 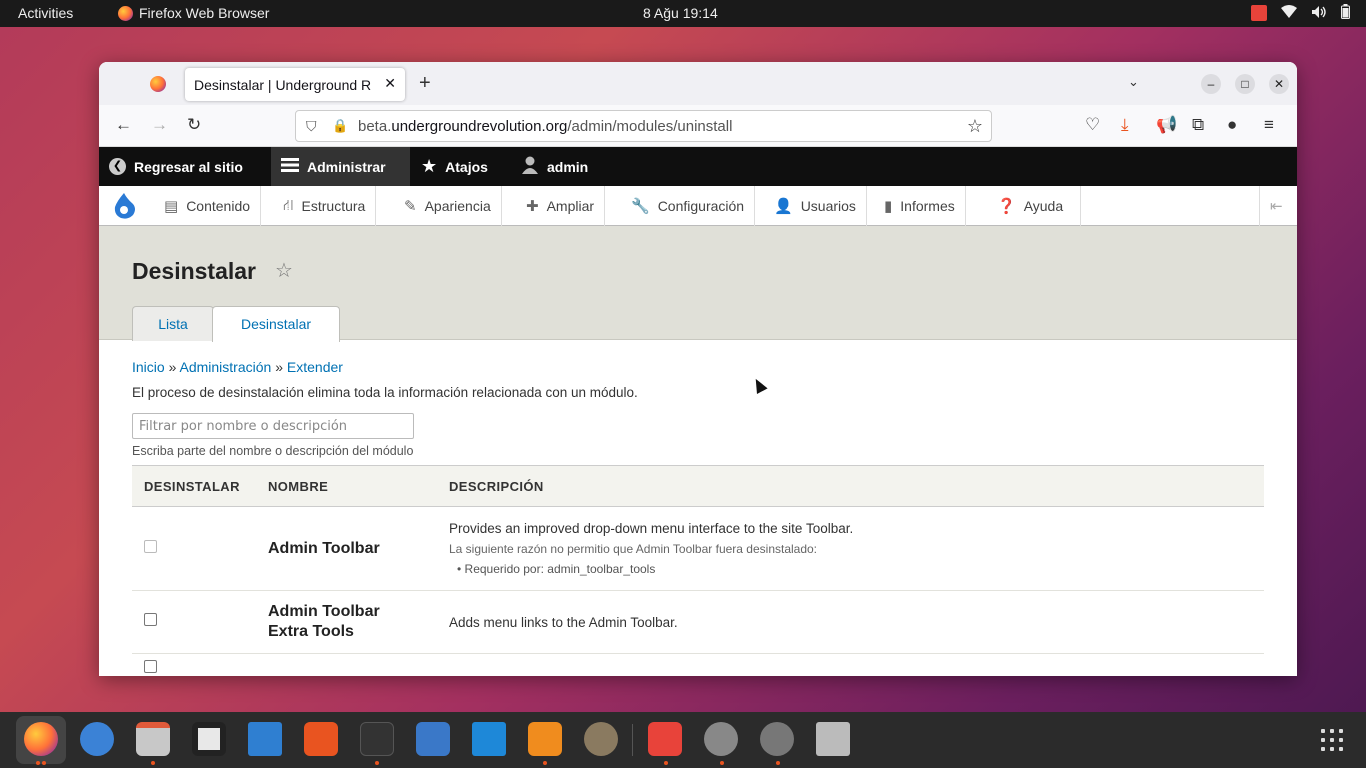 I want to click on menu-structure: ⛙ Estructura, so click(x=325, y=206).